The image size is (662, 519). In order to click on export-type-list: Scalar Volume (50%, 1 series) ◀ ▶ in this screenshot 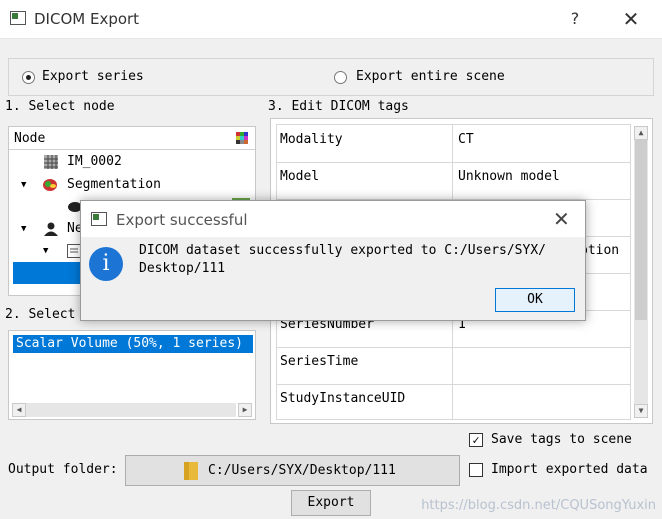, I will do `click(132, 375)`.